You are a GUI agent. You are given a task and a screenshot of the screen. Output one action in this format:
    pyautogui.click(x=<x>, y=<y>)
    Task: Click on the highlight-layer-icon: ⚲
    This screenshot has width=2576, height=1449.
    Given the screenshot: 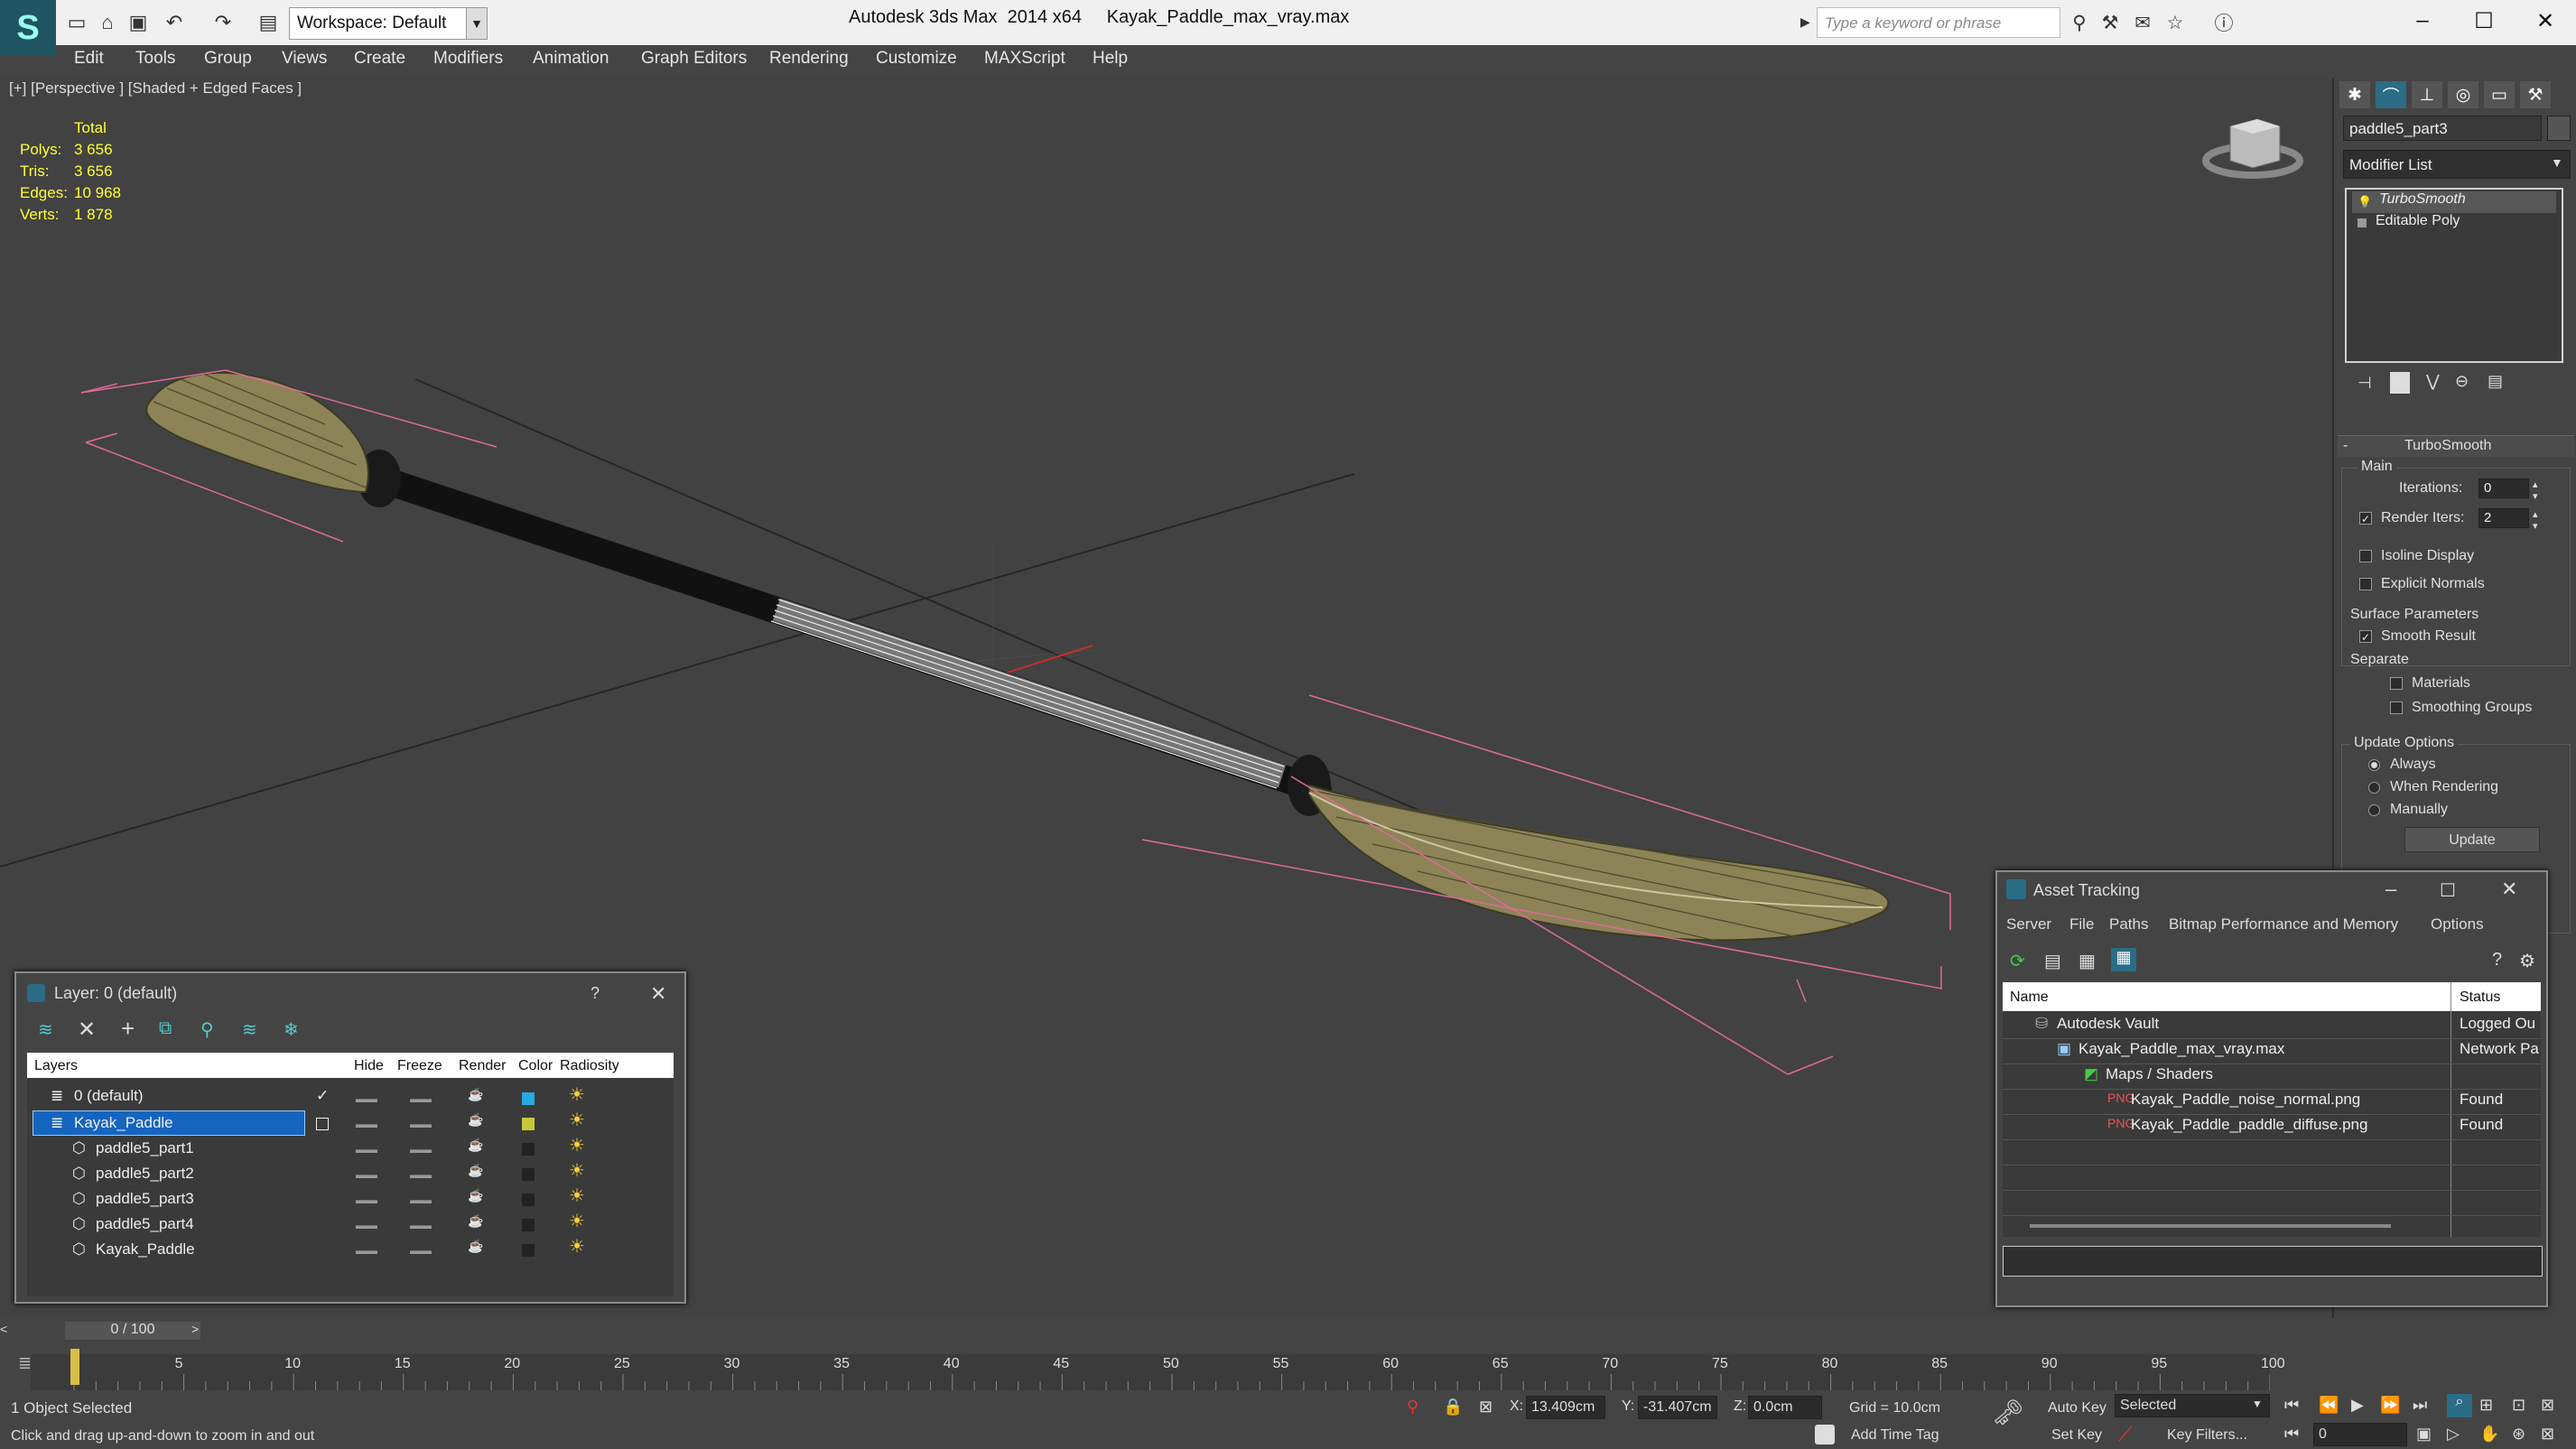 What is the action you would take?
    pyautogui.click(x=207, y=1029)
    